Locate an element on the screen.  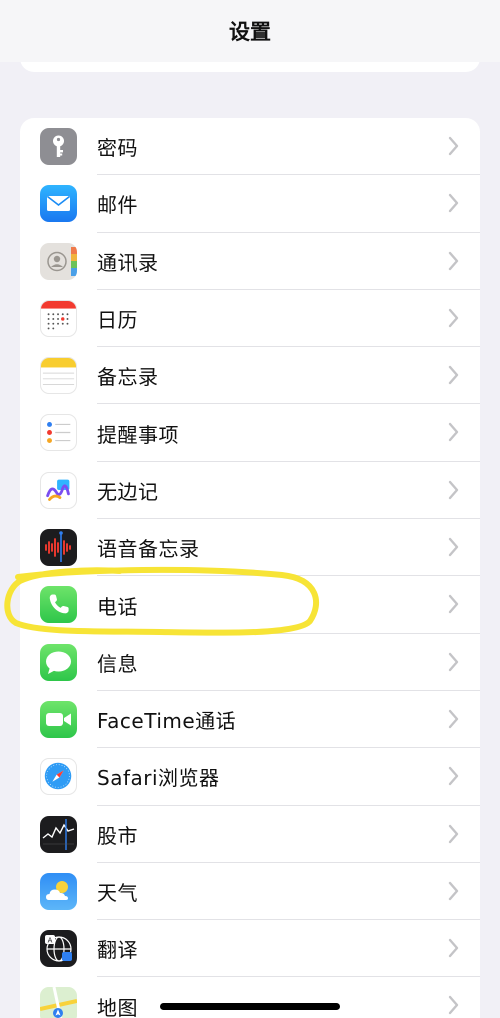
settings-row-calendar: 日历 is located at coordinates (250, 319).